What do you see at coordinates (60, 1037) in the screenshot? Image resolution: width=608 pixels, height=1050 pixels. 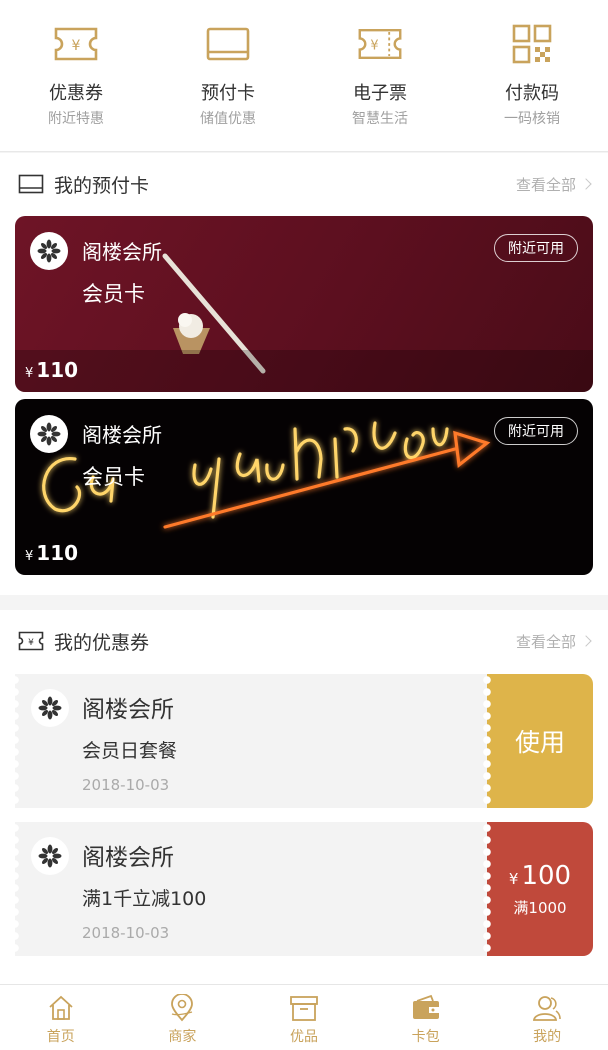 I see `tab-label: 首页` at bounding box center [60, 1037].